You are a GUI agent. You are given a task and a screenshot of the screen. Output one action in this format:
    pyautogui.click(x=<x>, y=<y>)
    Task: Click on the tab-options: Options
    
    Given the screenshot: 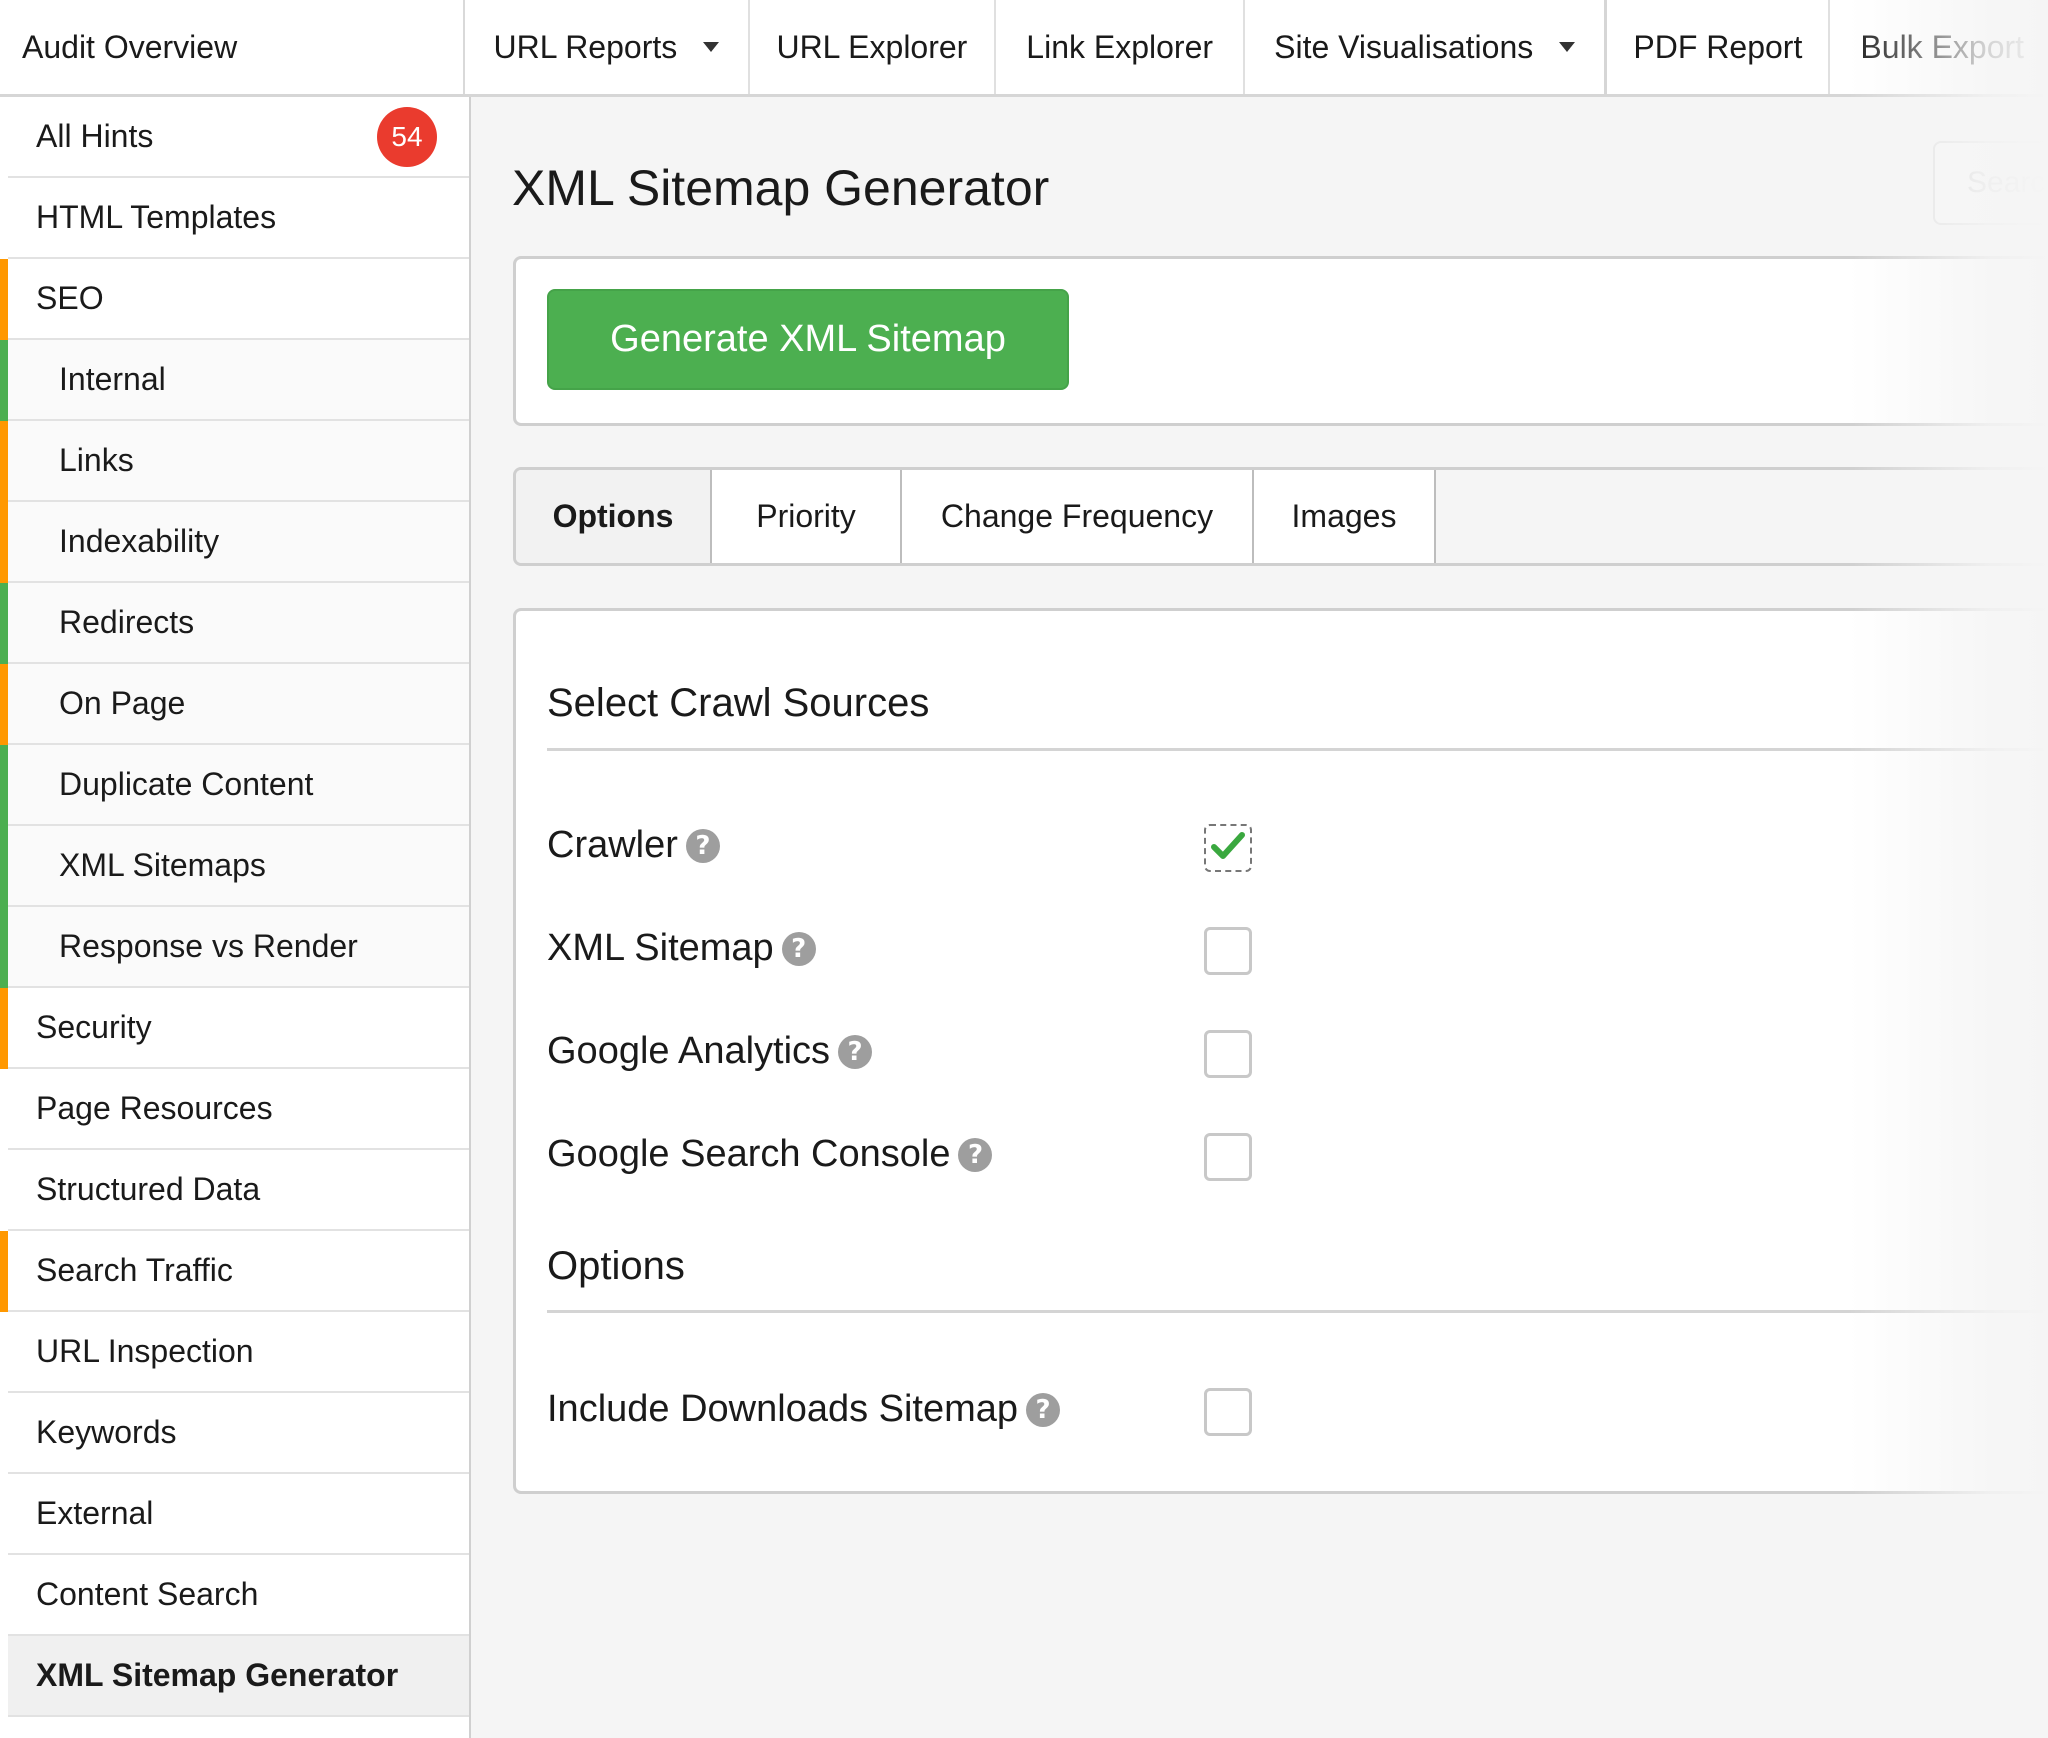 What is the action you would take?
    pyautogui.click(x=614, y=516)
    